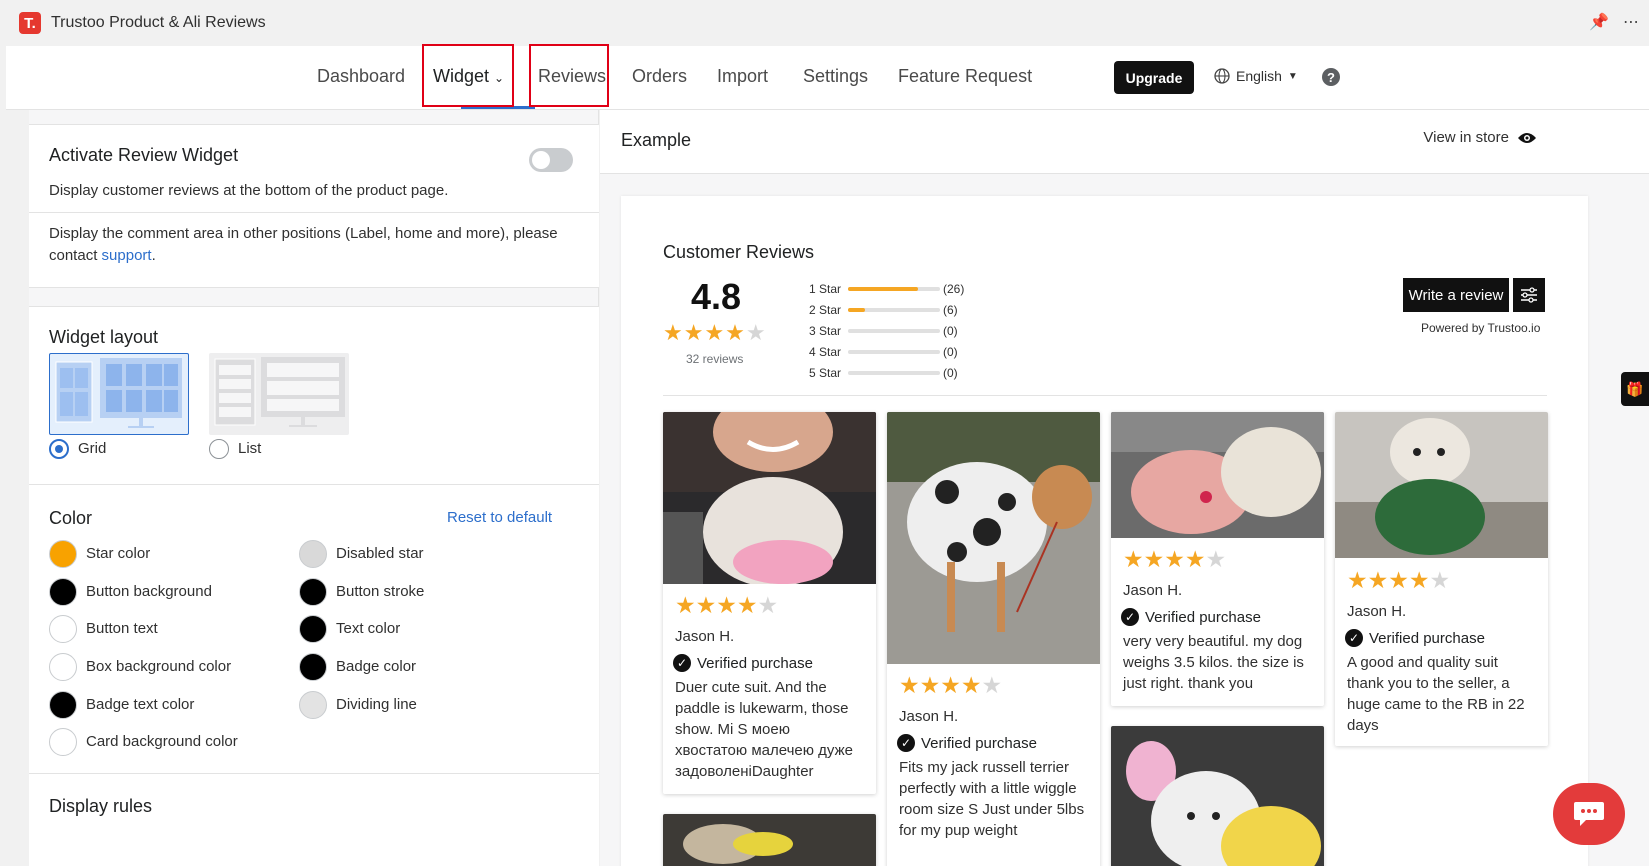 Image resolution: width=1649 pixels, height=866 pixels. What do you see at coordinates (1527, 137) in the screenshot?
I see `eye-icon` at bounding box center [1527, 137].